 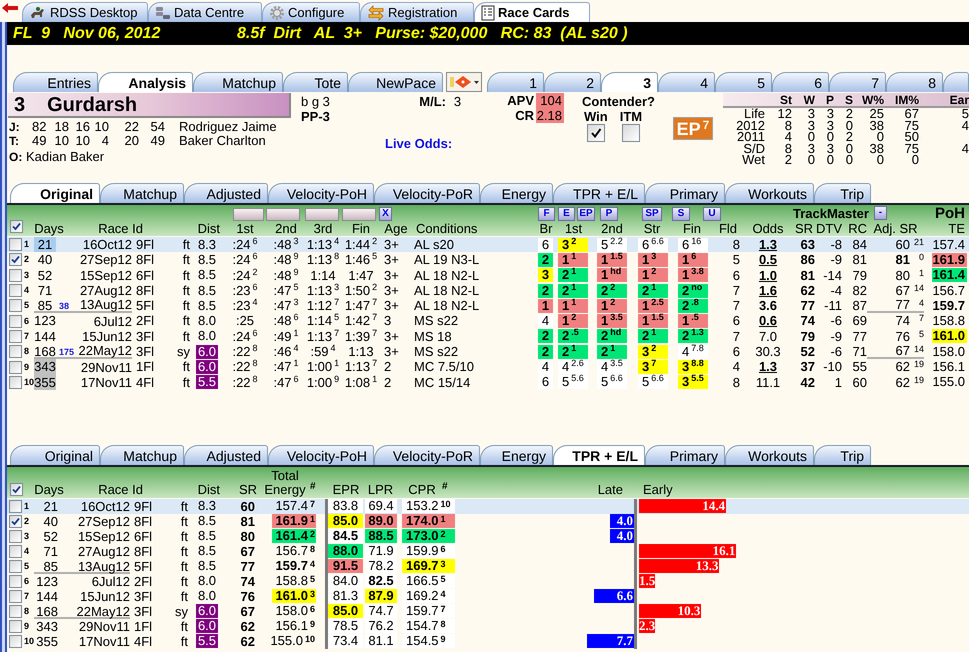 What do you see at coordinates (488, 352) in the screenshot?
I see `table-row: 8 168 175 22May12 3Fl sy 6.0 :22$^{8}$ :46$^{4}$ :59$^{4}$ 1:13 3+ MS s22 2 2$^{1}$ 2$^{1}$ 3$^{2}$ 4$^{7.8}$ 6 30.3 52 -6 71 67 14 158.0` at bounding box center [488, 352].